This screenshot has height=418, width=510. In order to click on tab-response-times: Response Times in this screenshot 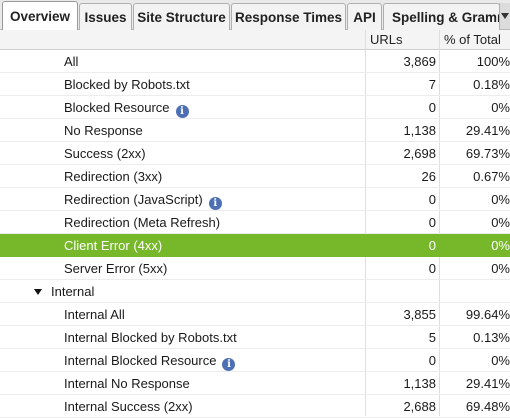, I will do `click(288, 16)`.